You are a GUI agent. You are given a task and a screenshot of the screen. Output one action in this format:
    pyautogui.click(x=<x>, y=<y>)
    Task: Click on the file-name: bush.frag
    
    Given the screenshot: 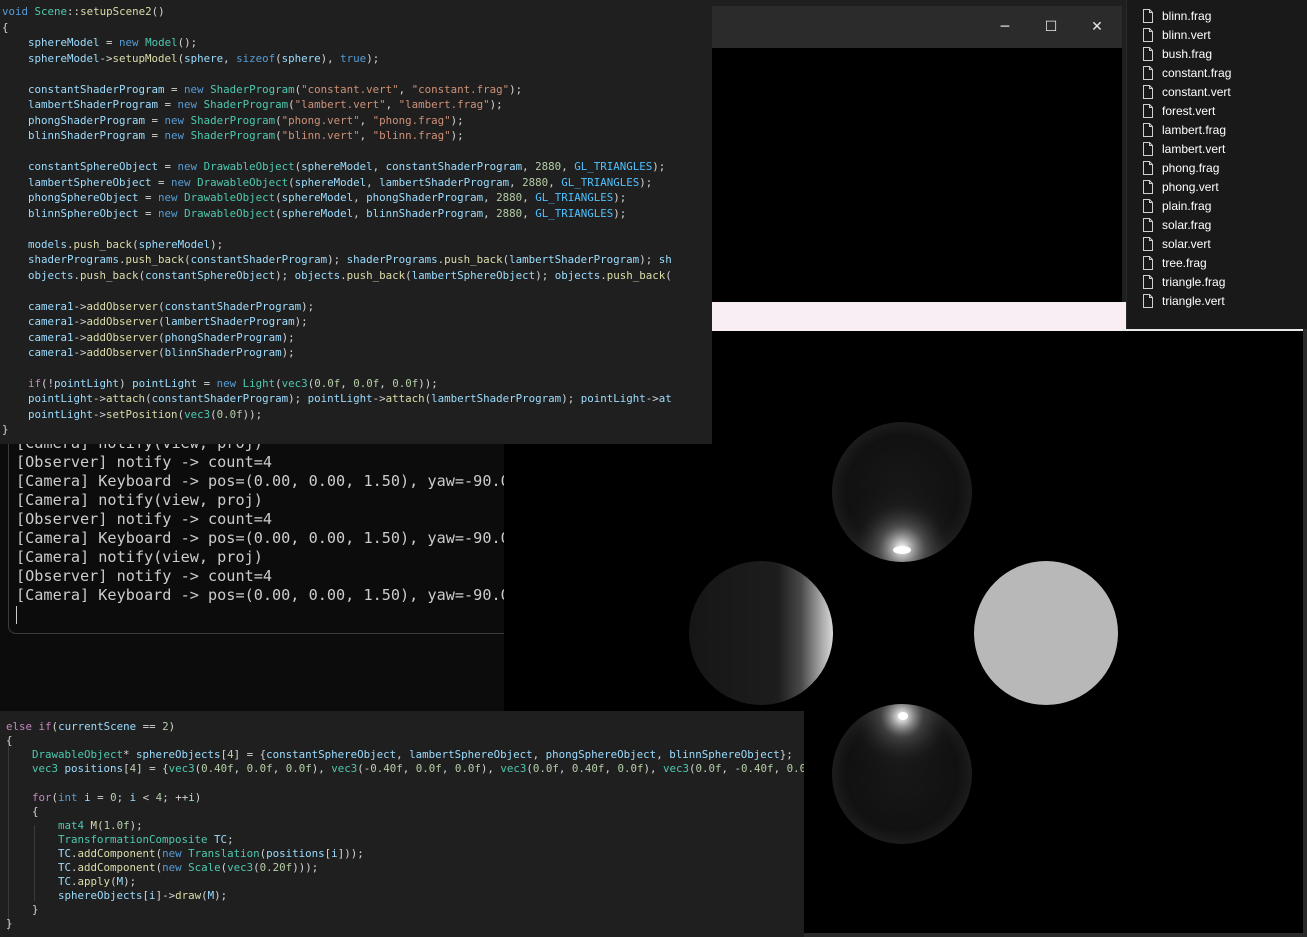 What is the action you would take?
    pyautogui.click(x=1187, y=53)
    